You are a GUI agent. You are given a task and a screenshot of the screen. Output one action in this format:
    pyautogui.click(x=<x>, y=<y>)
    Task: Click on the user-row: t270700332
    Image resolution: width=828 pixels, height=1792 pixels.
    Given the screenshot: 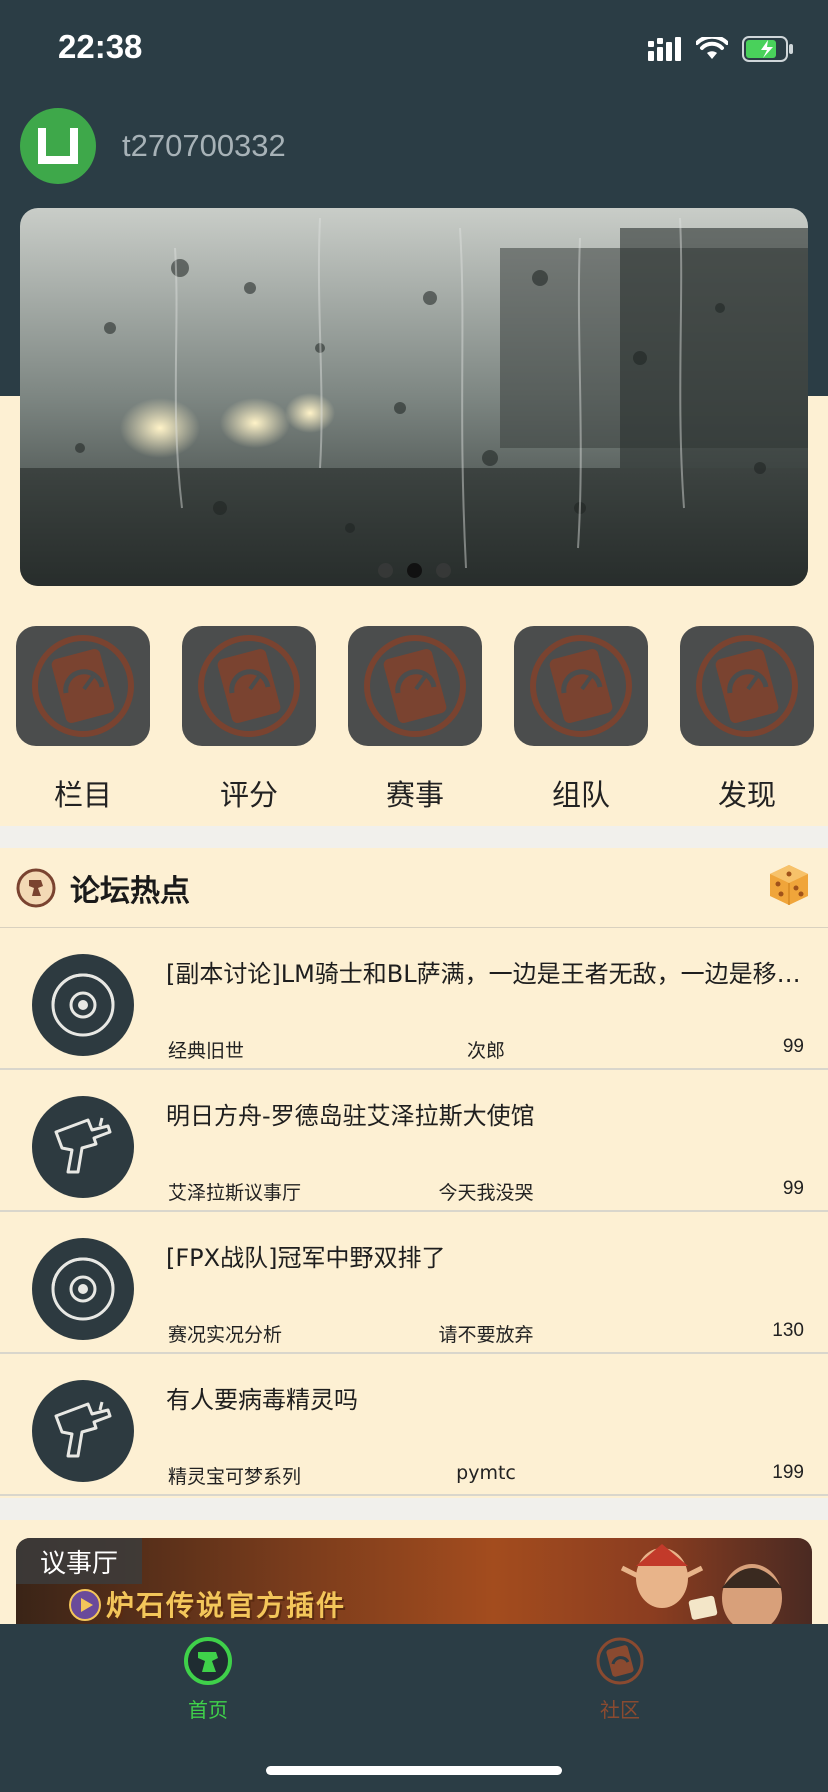 What is the action you would take?
    pyautogui.click(x=153, y=146)
    